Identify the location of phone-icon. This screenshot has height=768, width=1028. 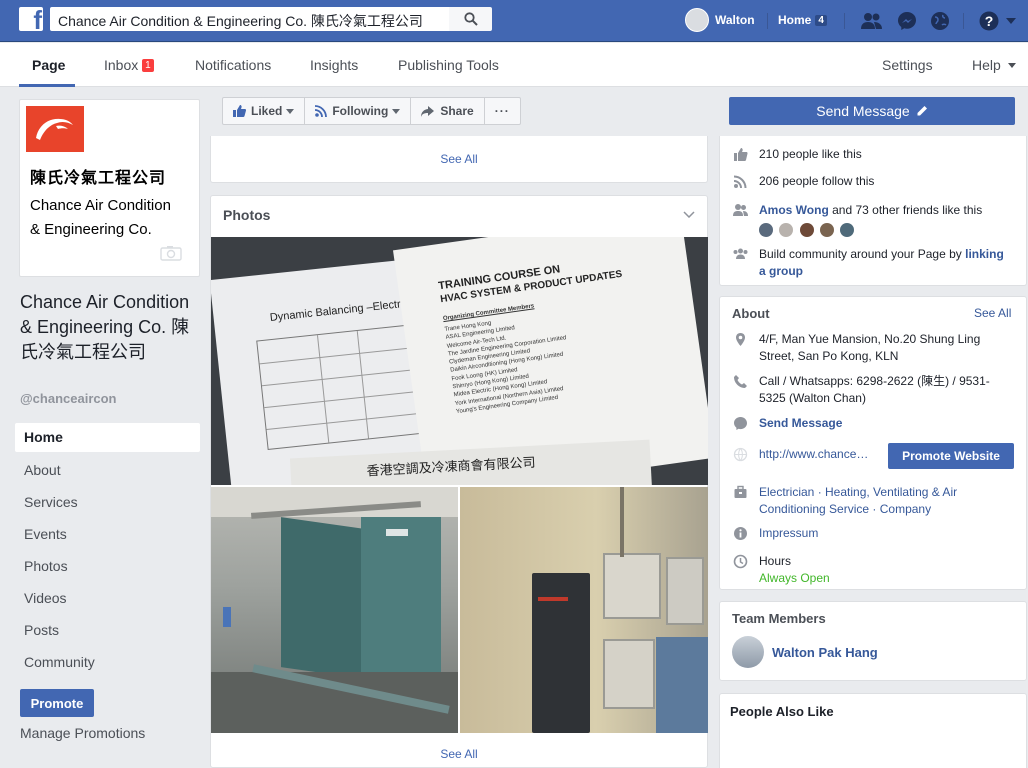
(740, 381).